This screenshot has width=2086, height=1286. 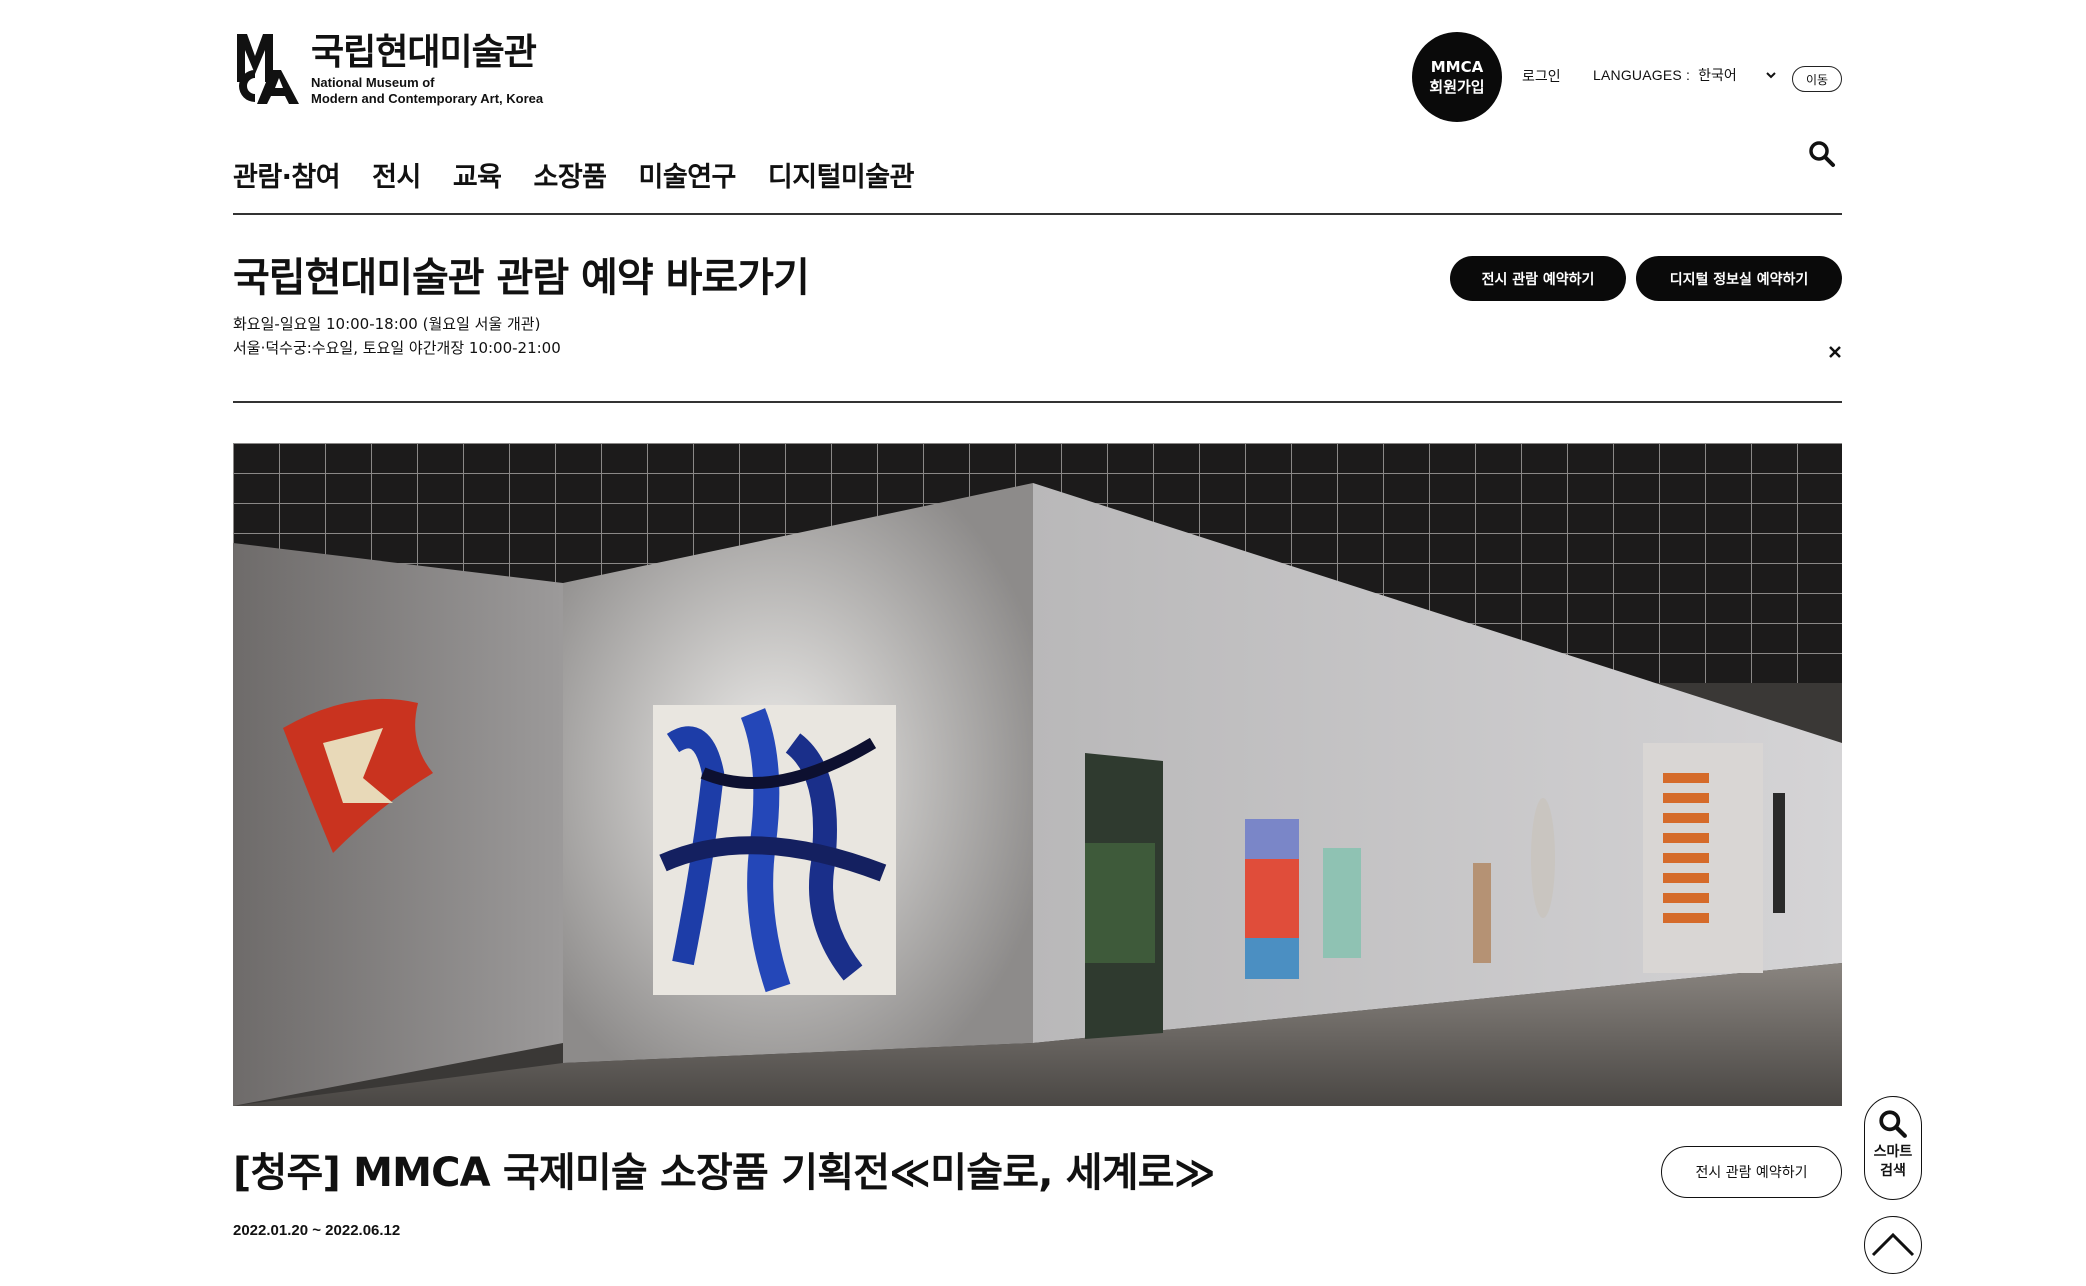 What do you see at coordinates (287, 174) in the screenshot?
I see `nav-item-visit: 관람·참여` at bounding box center [287, 174].